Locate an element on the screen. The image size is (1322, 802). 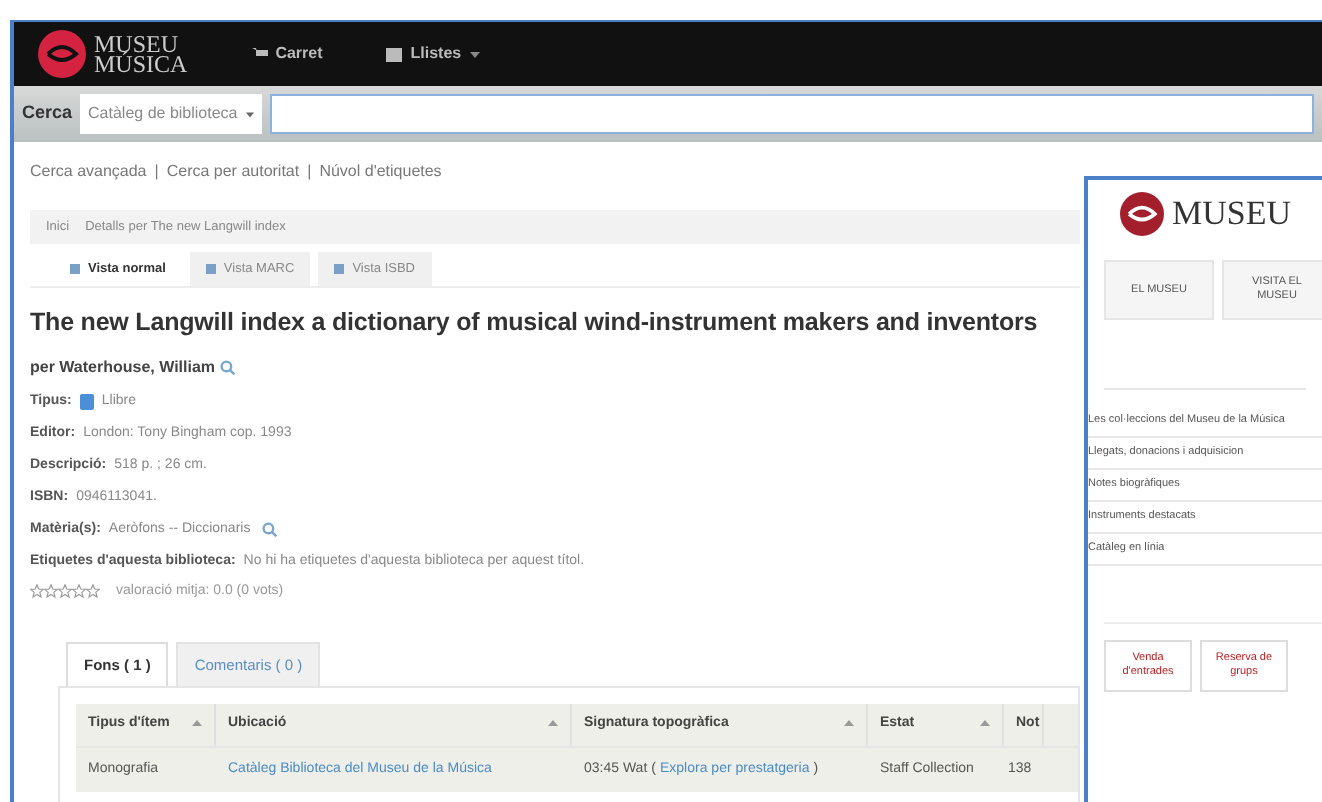
nav-link: Llistes is located at coordinates (433, 54).